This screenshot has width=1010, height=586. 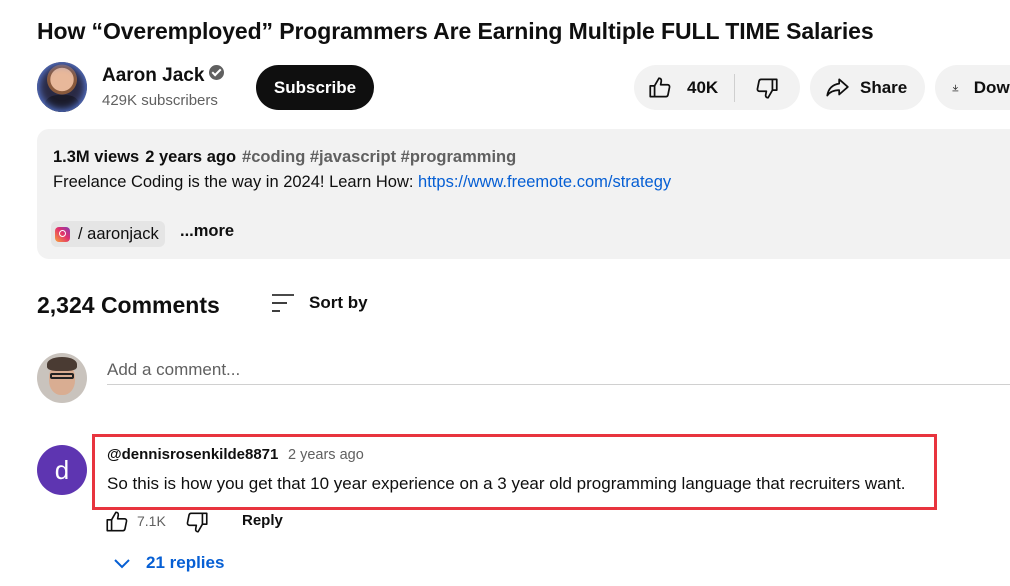 What do you see at coordinates (192, 454) in the screenshot?
I see `comment-author: @dennisrosenkilde8871` at bounding box center [192, 454].